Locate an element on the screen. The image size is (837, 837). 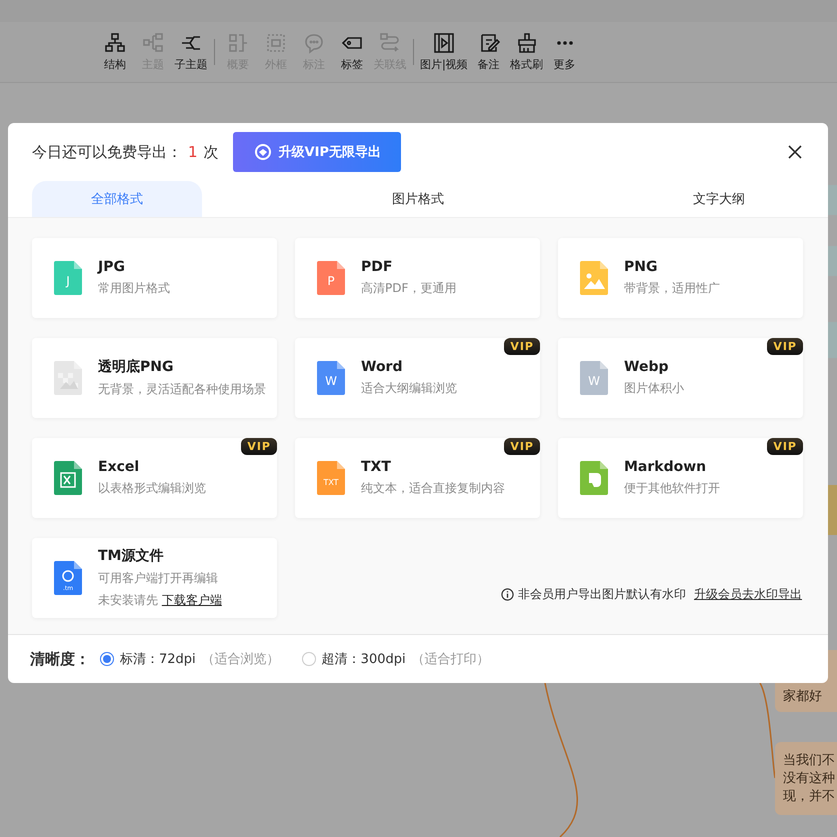
quota-count: 1 is located at coordinates (193, 152).